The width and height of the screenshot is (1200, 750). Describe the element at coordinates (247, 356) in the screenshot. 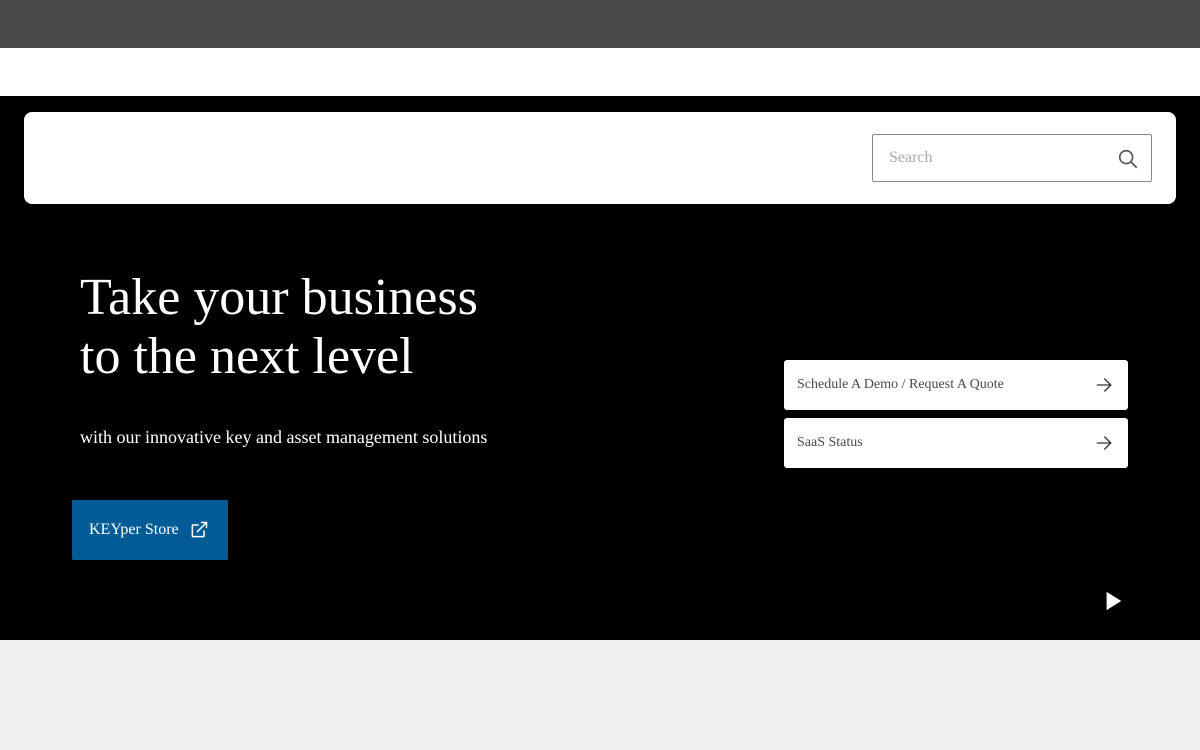

I see `hero-title-line-2: to the next level` at that location.